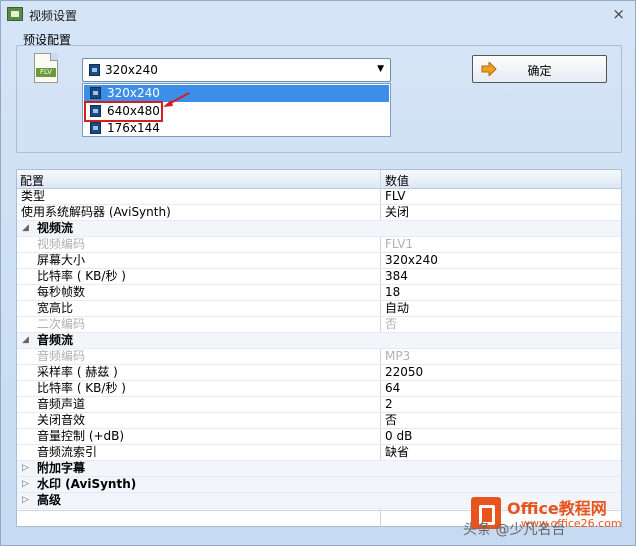  Describe the element at coordinates (319, 341) in the screenshot. I see `category-audio-stream: ◢ 音频流` at that location.